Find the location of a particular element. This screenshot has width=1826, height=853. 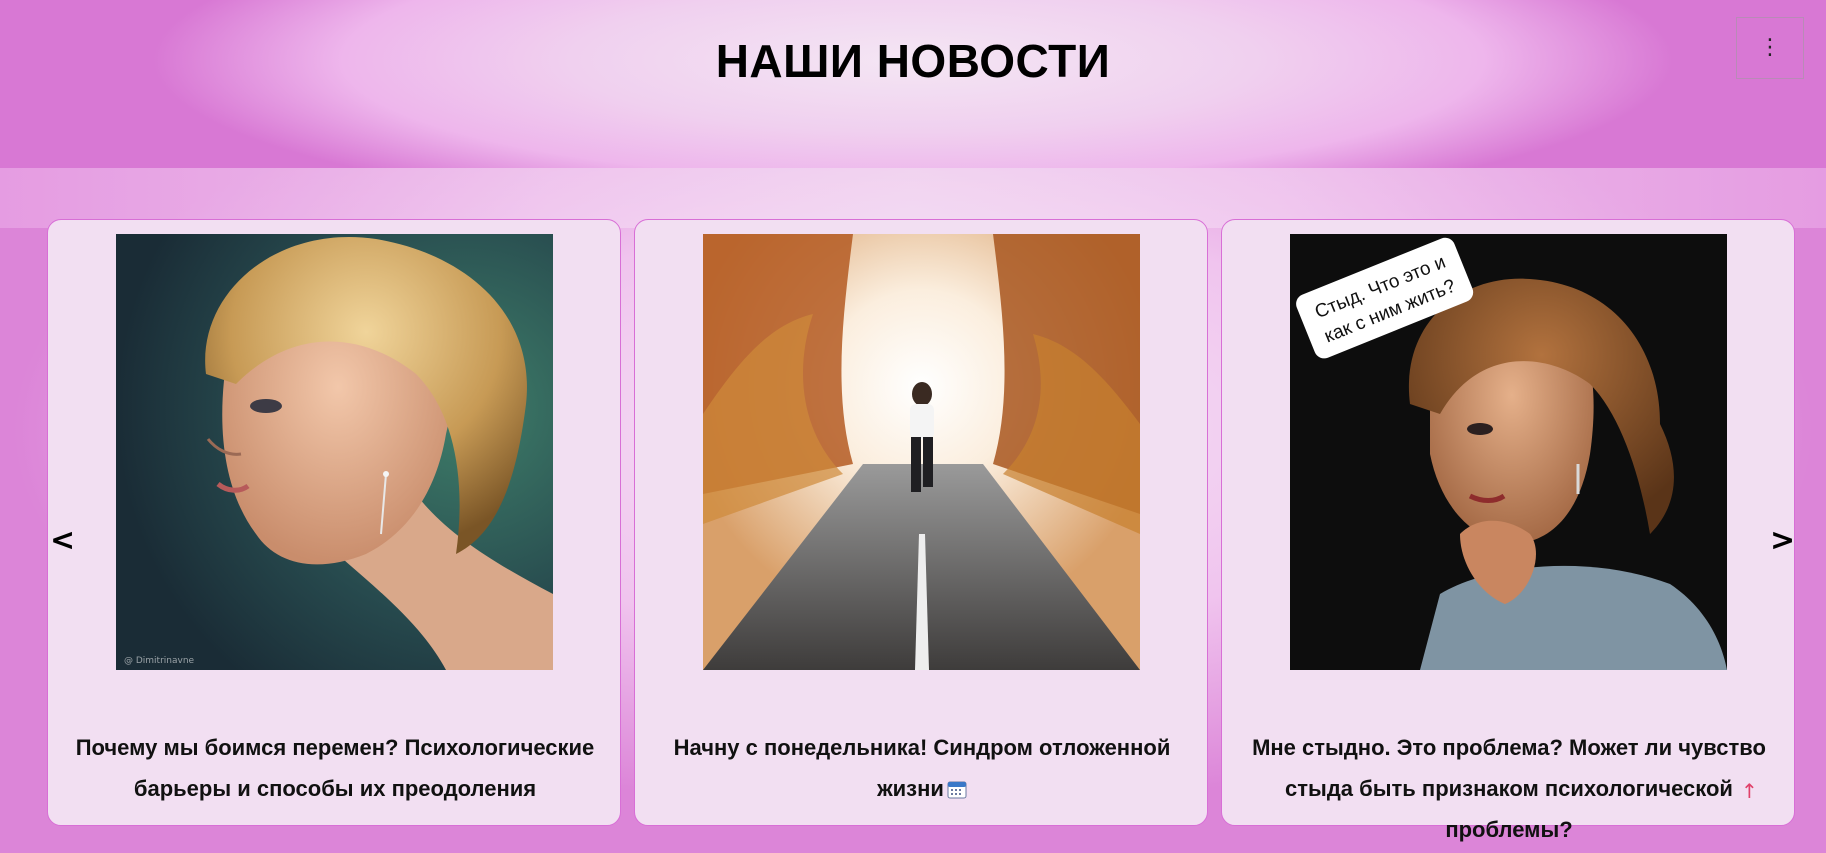

carousel-next-button: > is located at coordinates (1782, 540).